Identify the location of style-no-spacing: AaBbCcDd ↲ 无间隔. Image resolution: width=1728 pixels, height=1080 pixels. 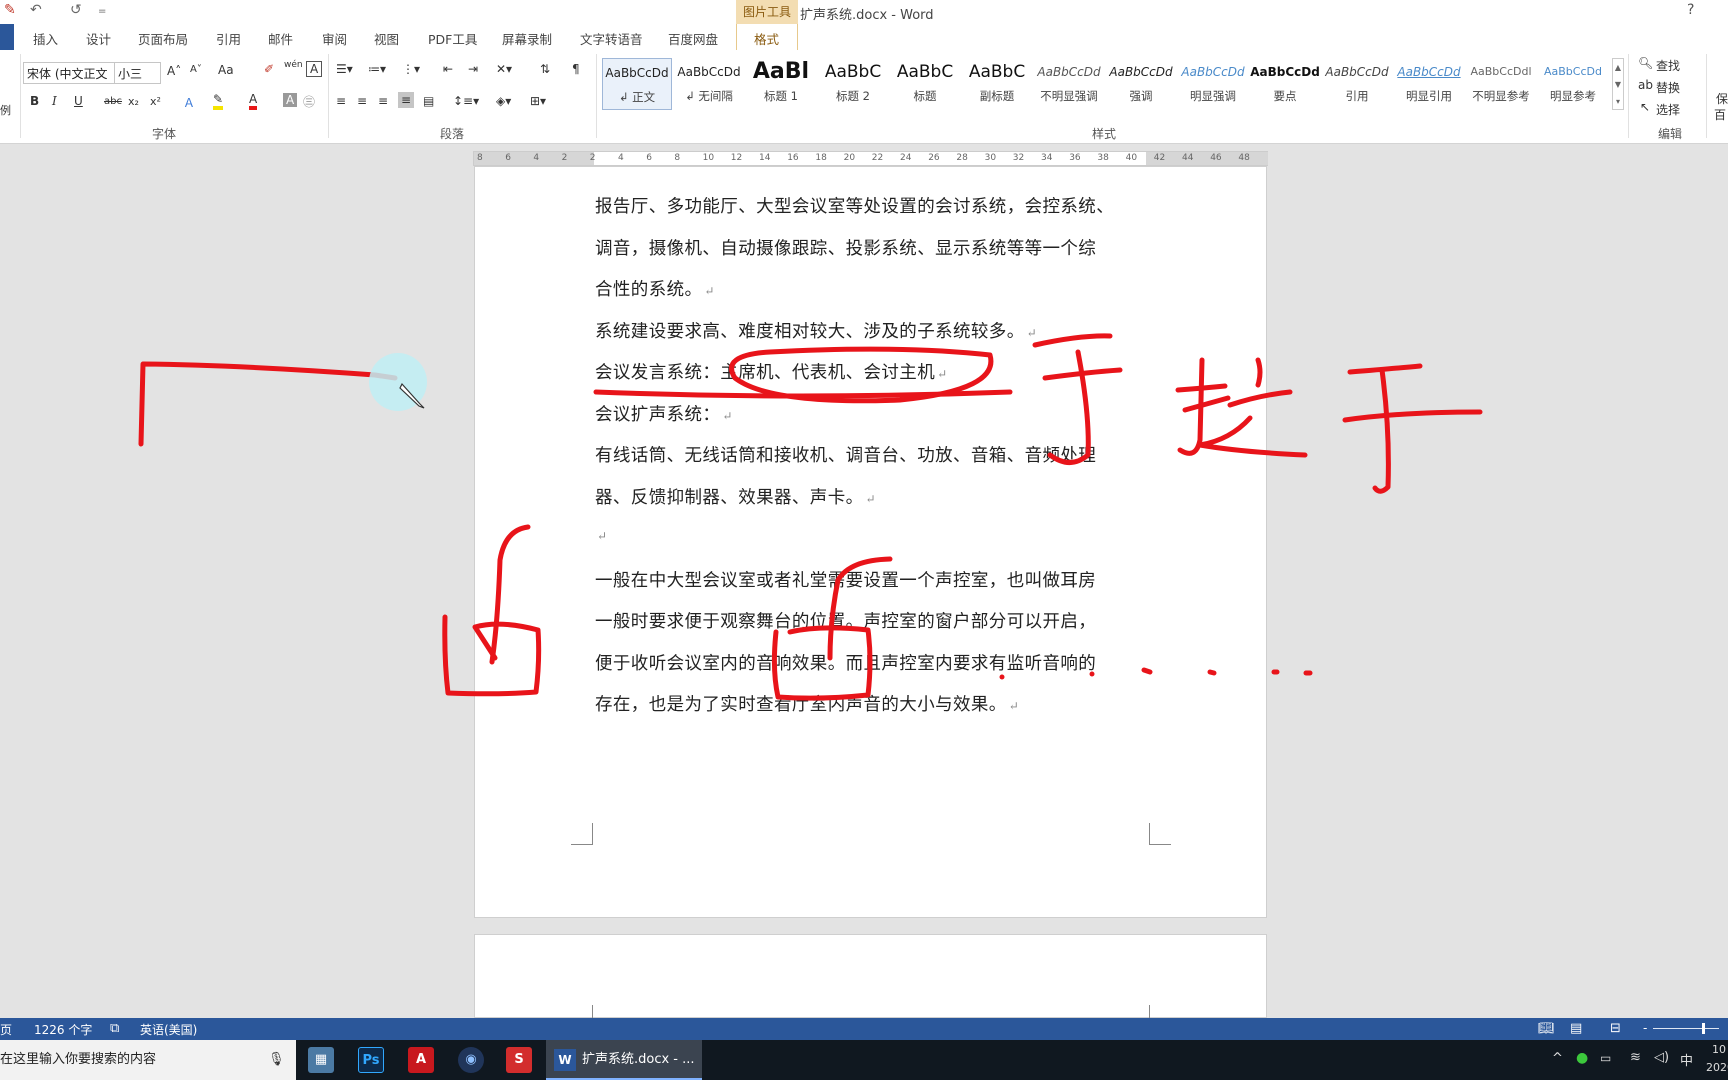
(709, 84).